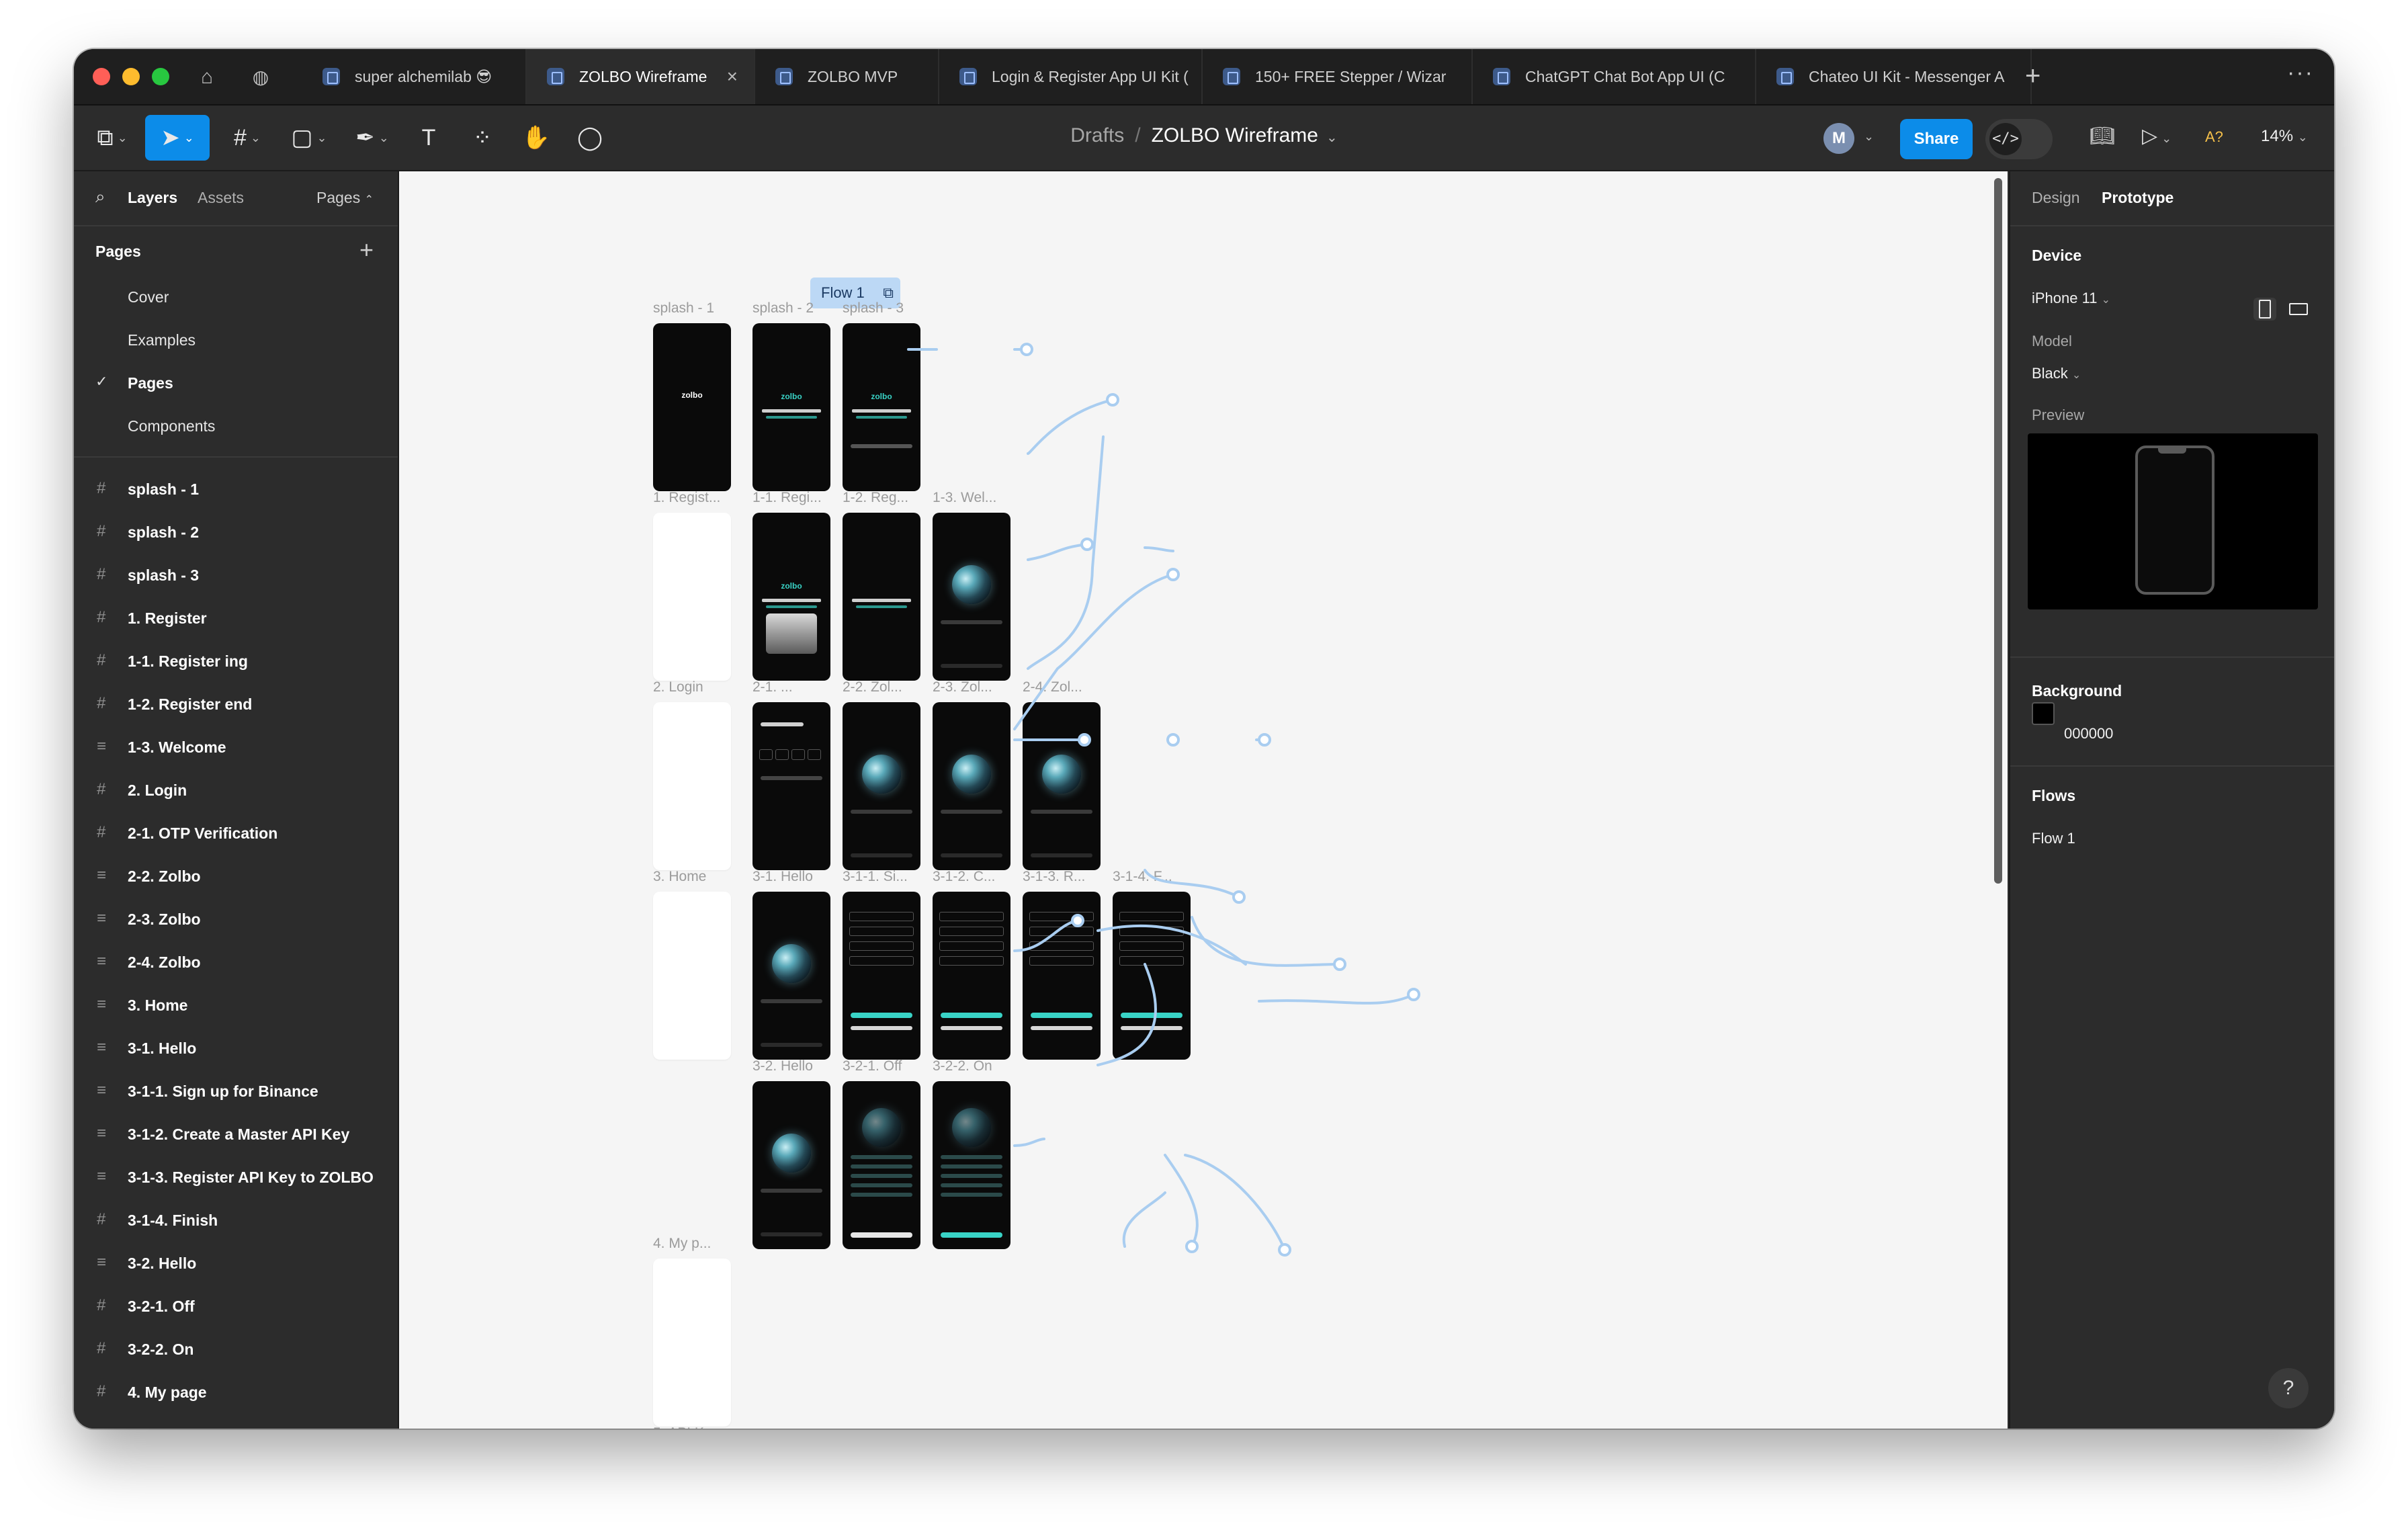 Image resolution: width=2408 pixels, height=1528 pixels. Describe the element at coordinates (152, 198) in the screenshot. I see `tab-layers: Layers` at that location.